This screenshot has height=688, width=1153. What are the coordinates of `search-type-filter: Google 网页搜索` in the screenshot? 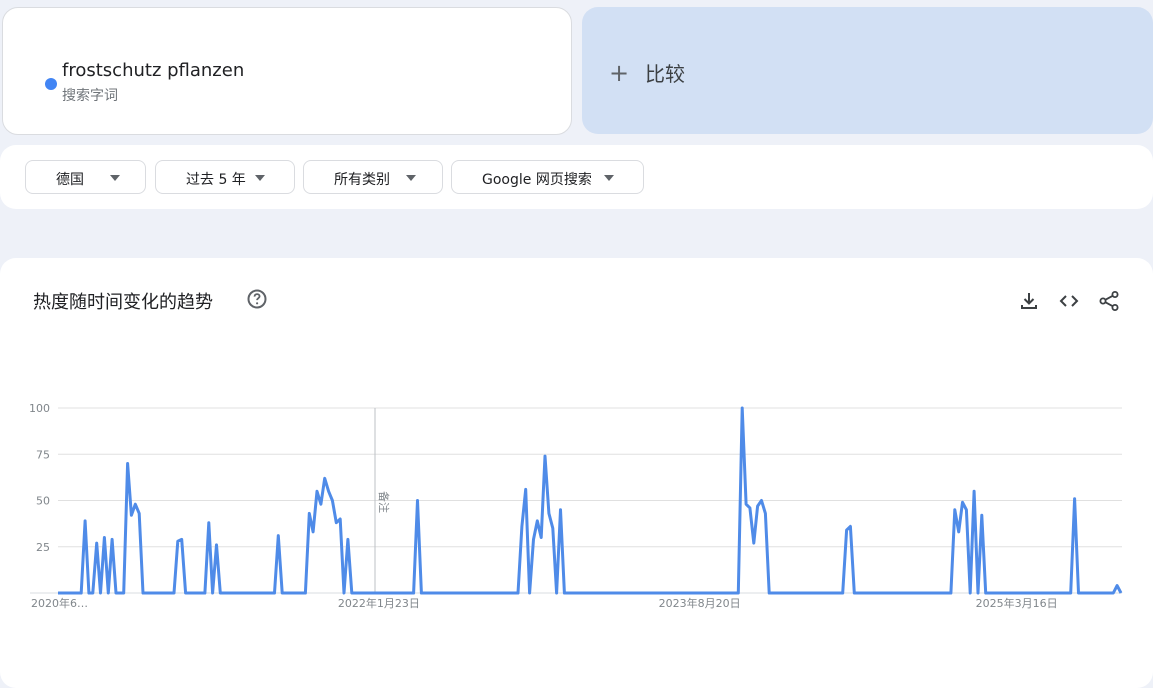 It's located at (547, 177).